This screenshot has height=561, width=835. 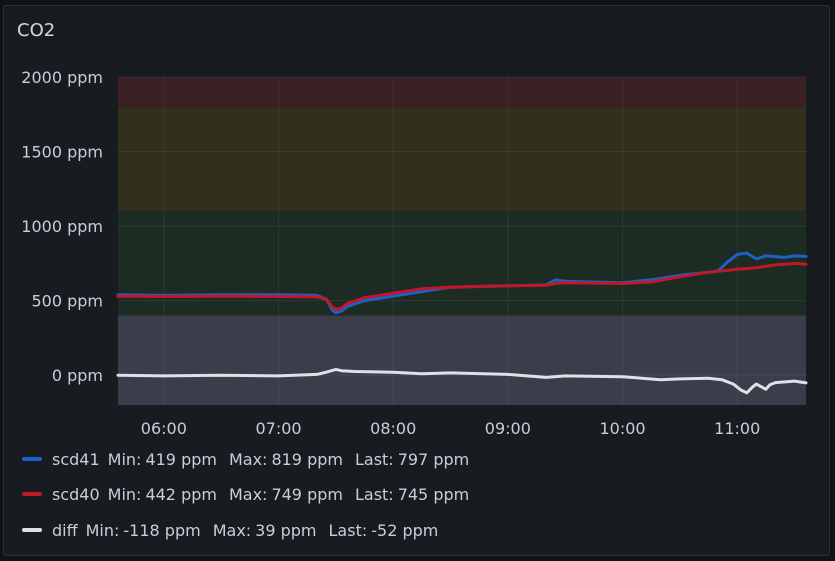 What do you see at coordinates (508, 428) in the screenshot?
I see `x-tick-label: 09:00` at bounding box center [508, 428].